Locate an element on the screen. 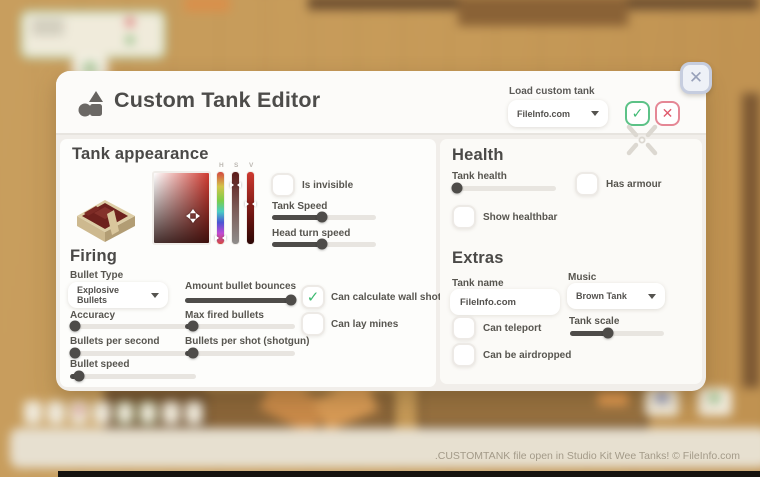  load-custom-tank-label: Load custom tank is located at coordinates (552, 91).